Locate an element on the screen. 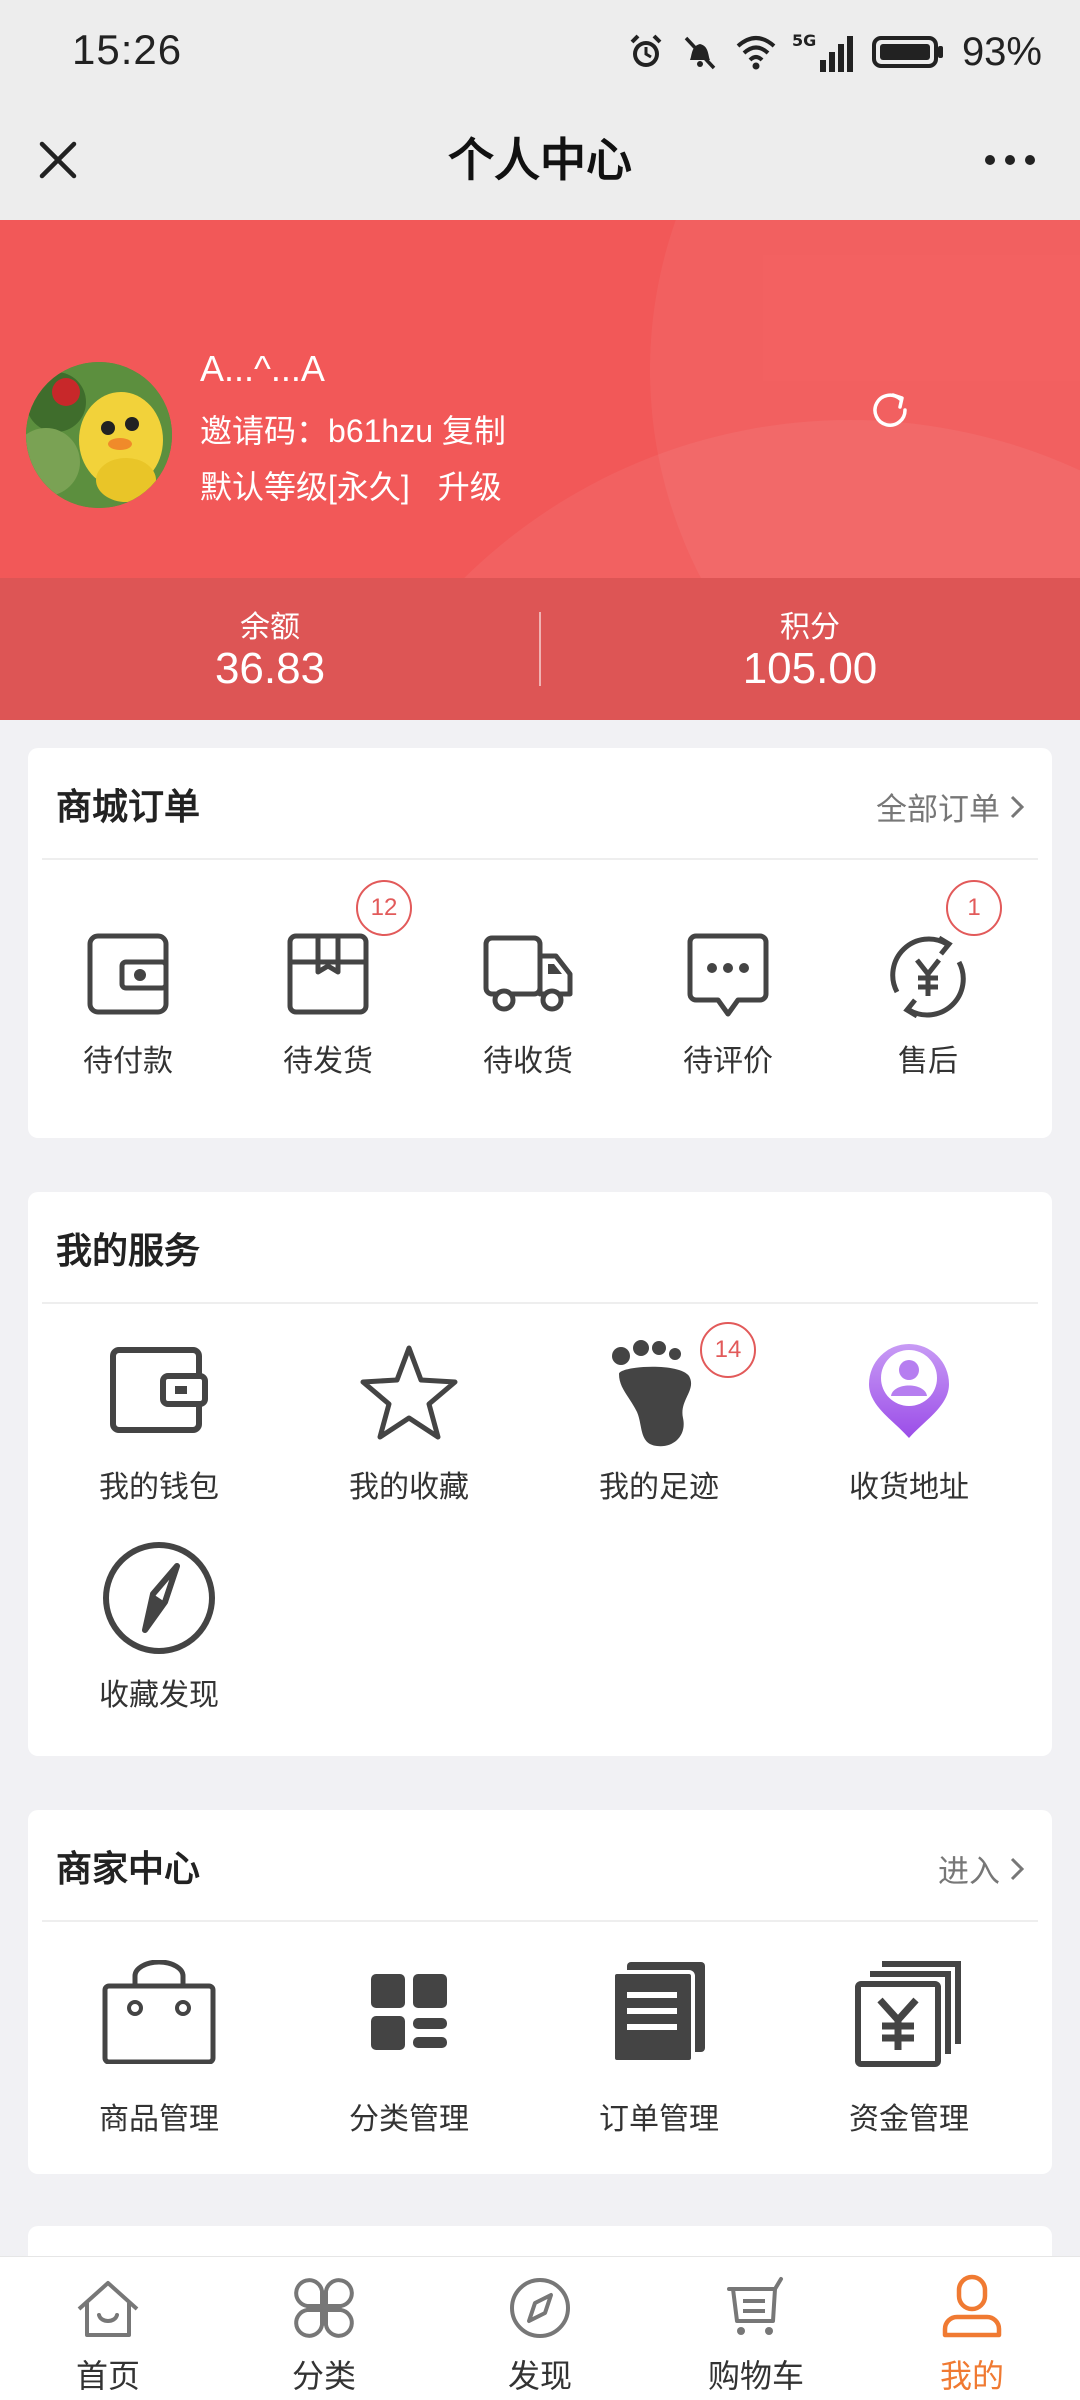 This screenshot has height=2400, width=1080. merchant-item-categories: 分类管理 is located at coordinates (409, 2045).